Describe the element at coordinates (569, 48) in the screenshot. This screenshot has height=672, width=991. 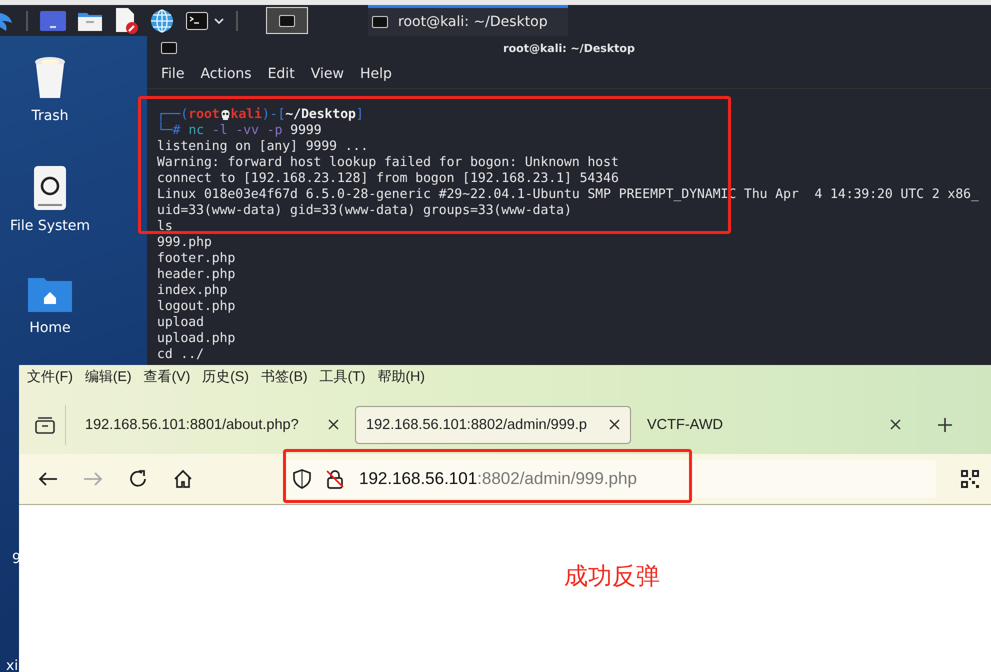
I see `window-title: root@kali: ~/Desktop` at that location.